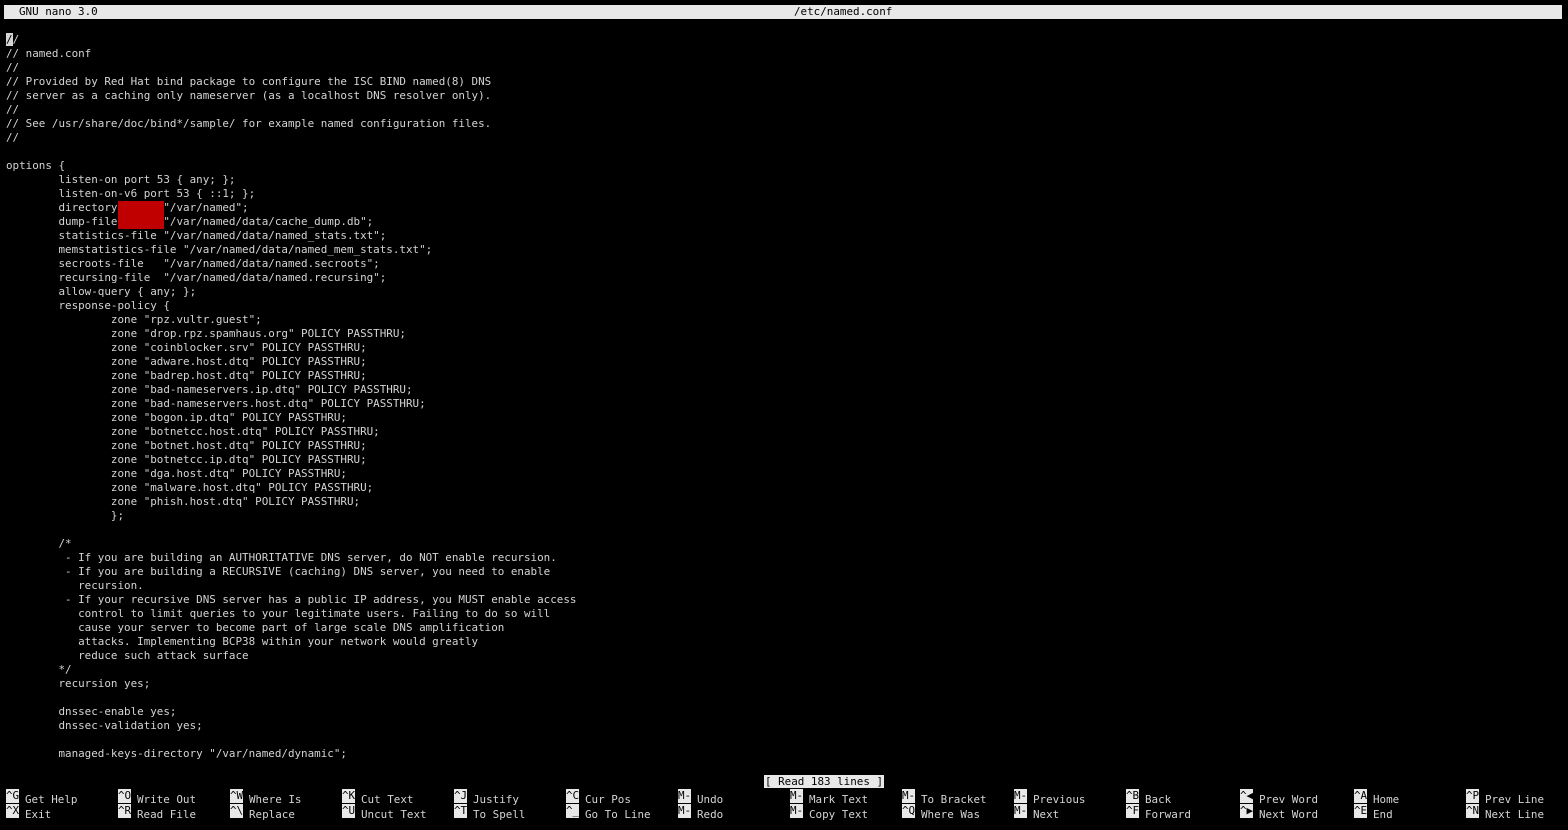  I want to click on editor-line: zone "bogon.ip.dtq" POLICY PASSTHRU;, so click(784, 418).